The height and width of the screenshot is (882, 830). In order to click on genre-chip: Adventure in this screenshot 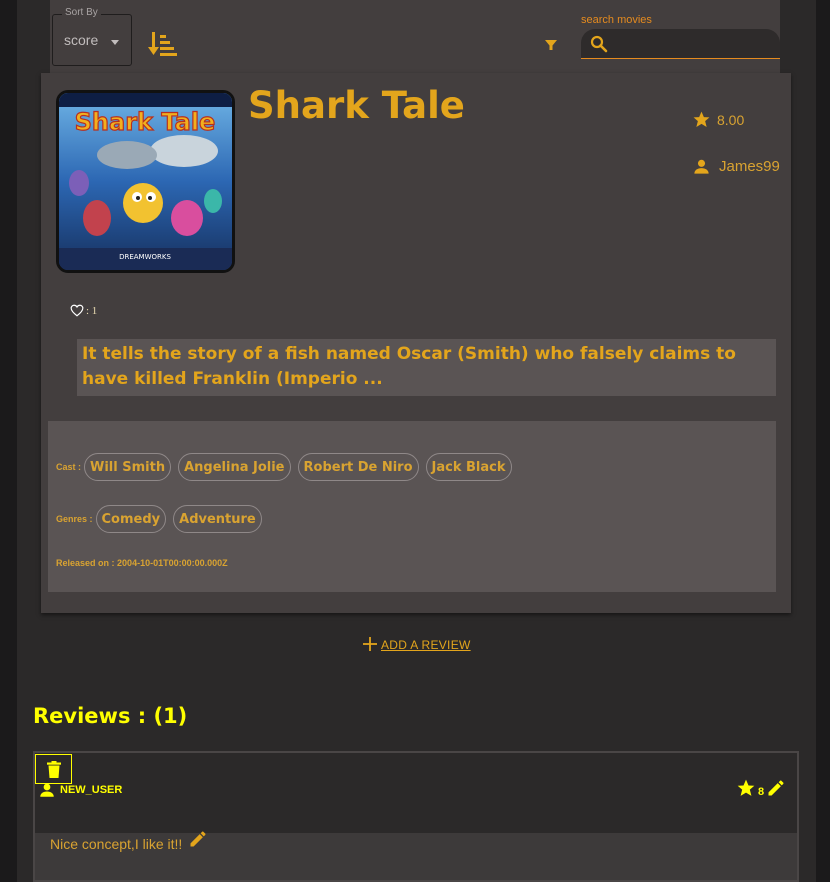, I will do `click(217, 519)`.